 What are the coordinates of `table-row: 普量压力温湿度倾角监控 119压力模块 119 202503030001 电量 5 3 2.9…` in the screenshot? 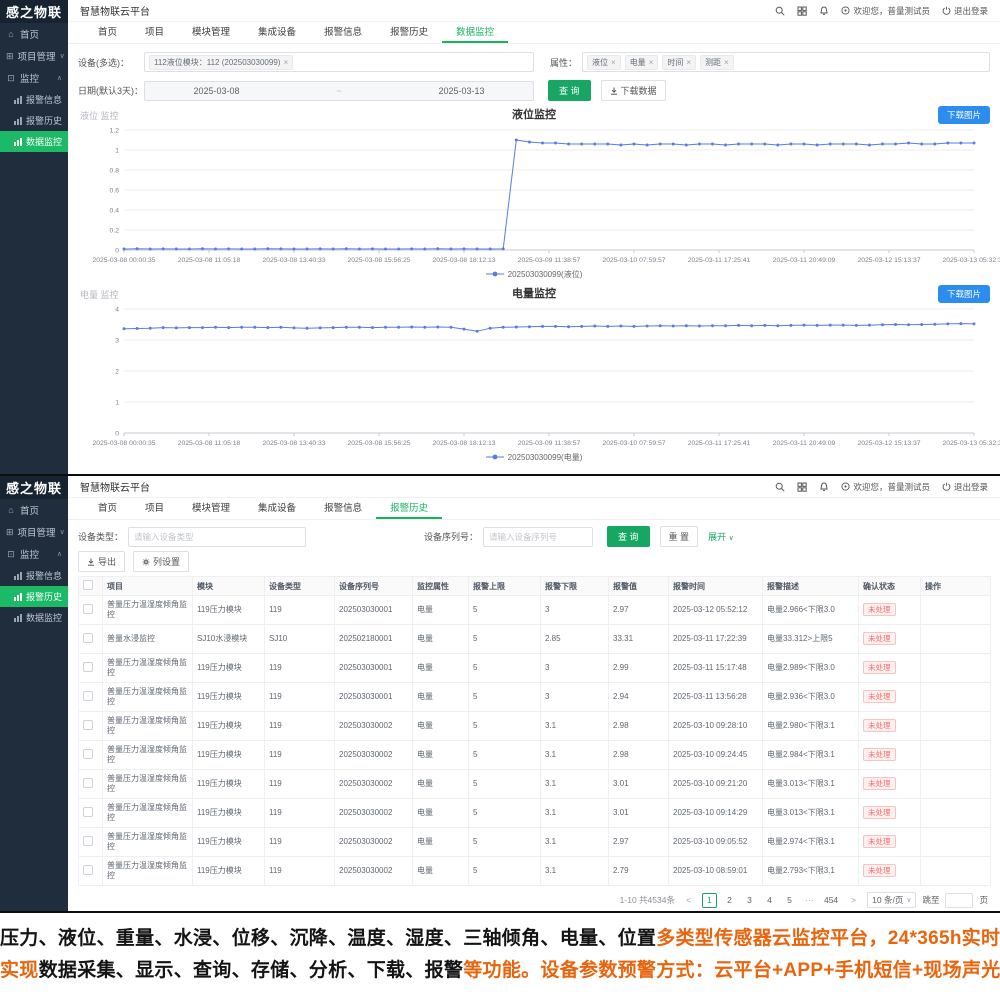 It's located at (534, 610).